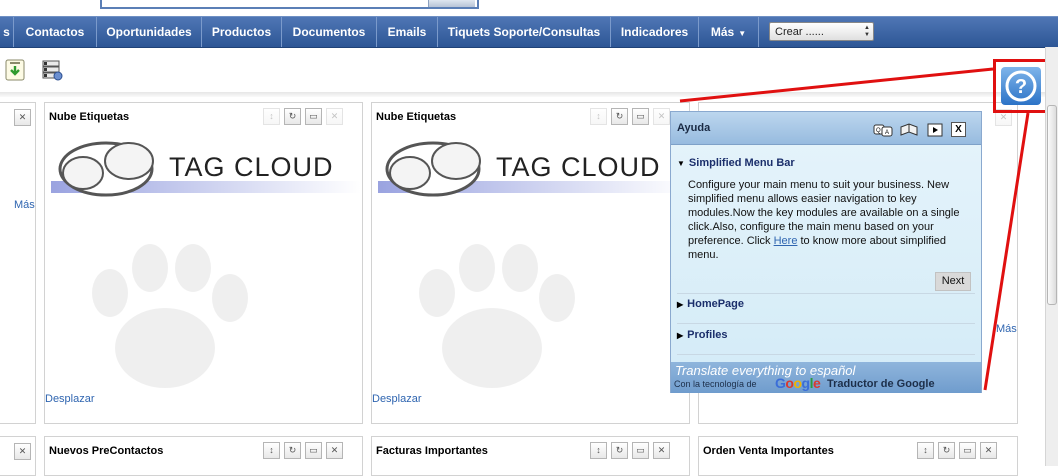 This screenshot has width=1058, height=476. I want to click on import-icon, so click(15, 70).